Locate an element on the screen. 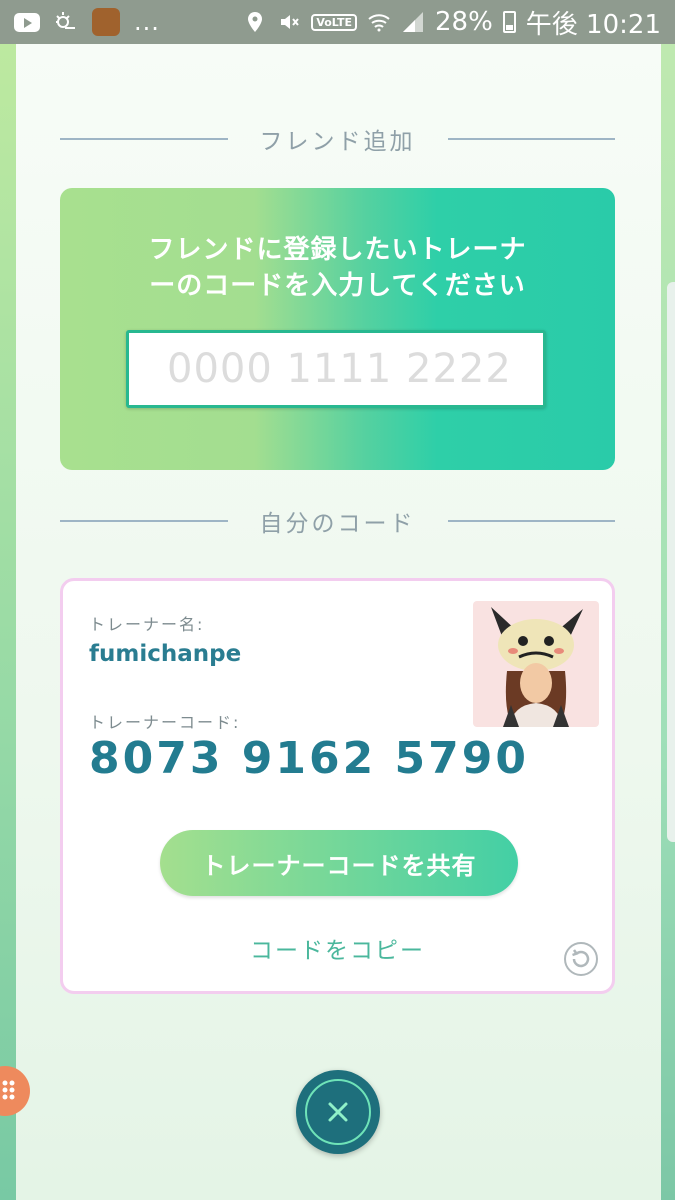 This screenshot has height=1200, width=675. share-trainer-code-button: トレーナーコードを共有 is located at coordinates (339, 863).